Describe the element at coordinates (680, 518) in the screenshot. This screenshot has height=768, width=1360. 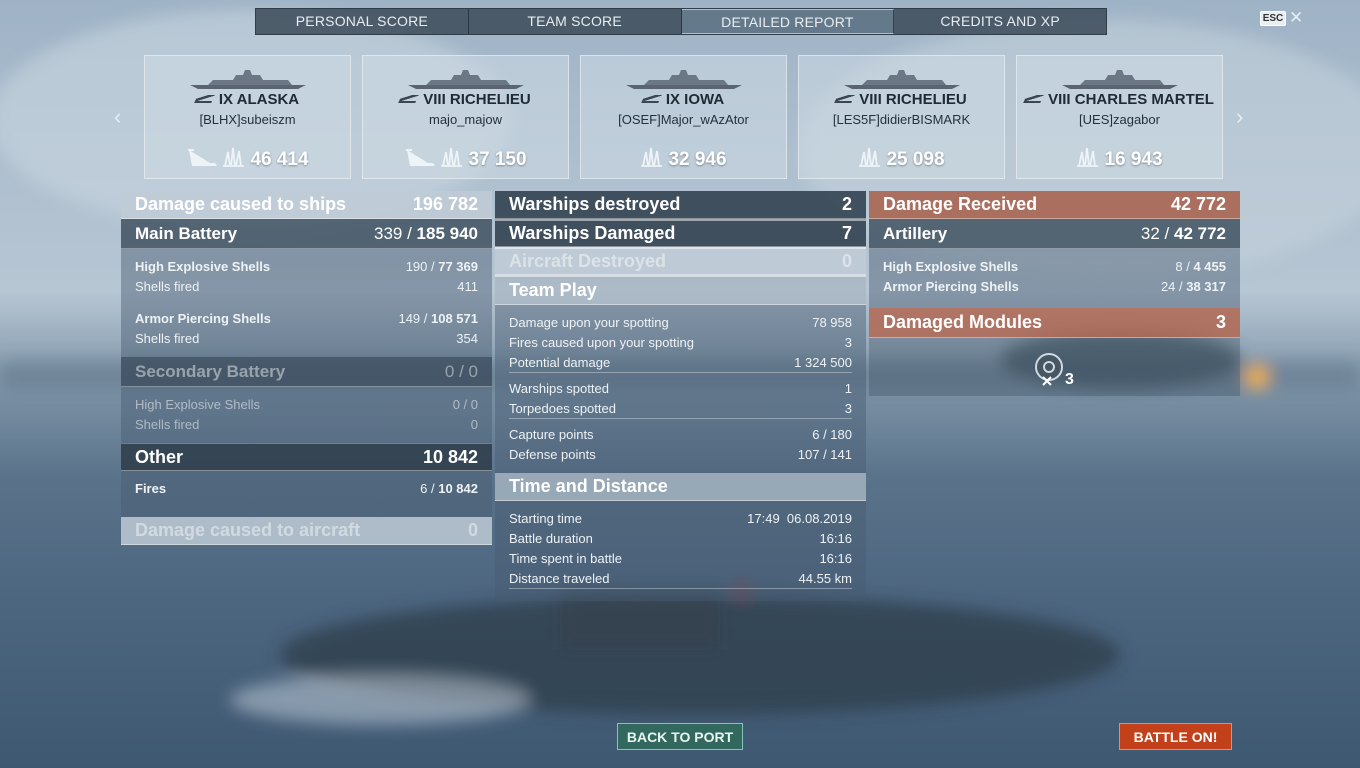
I see `starting-time-row: Starting time 17:49 06.08.2019` at that location.